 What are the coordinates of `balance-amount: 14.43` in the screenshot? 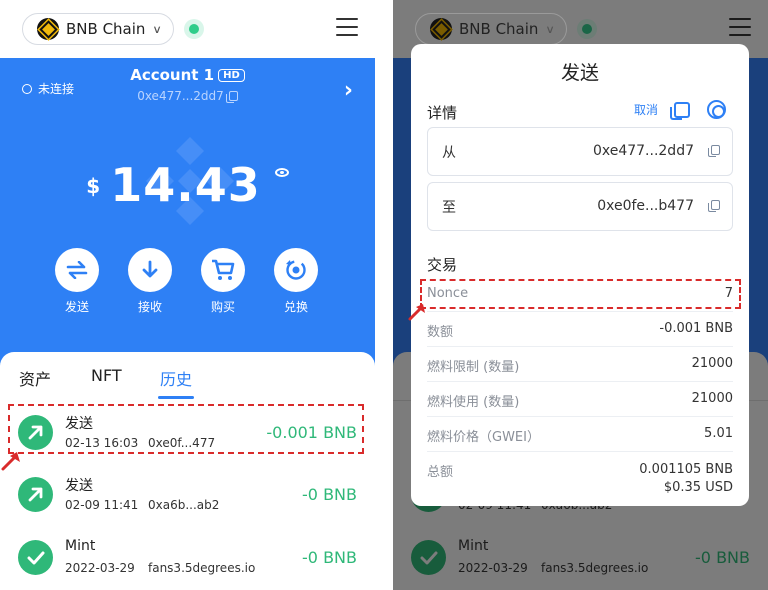 It's located at (185, 185).